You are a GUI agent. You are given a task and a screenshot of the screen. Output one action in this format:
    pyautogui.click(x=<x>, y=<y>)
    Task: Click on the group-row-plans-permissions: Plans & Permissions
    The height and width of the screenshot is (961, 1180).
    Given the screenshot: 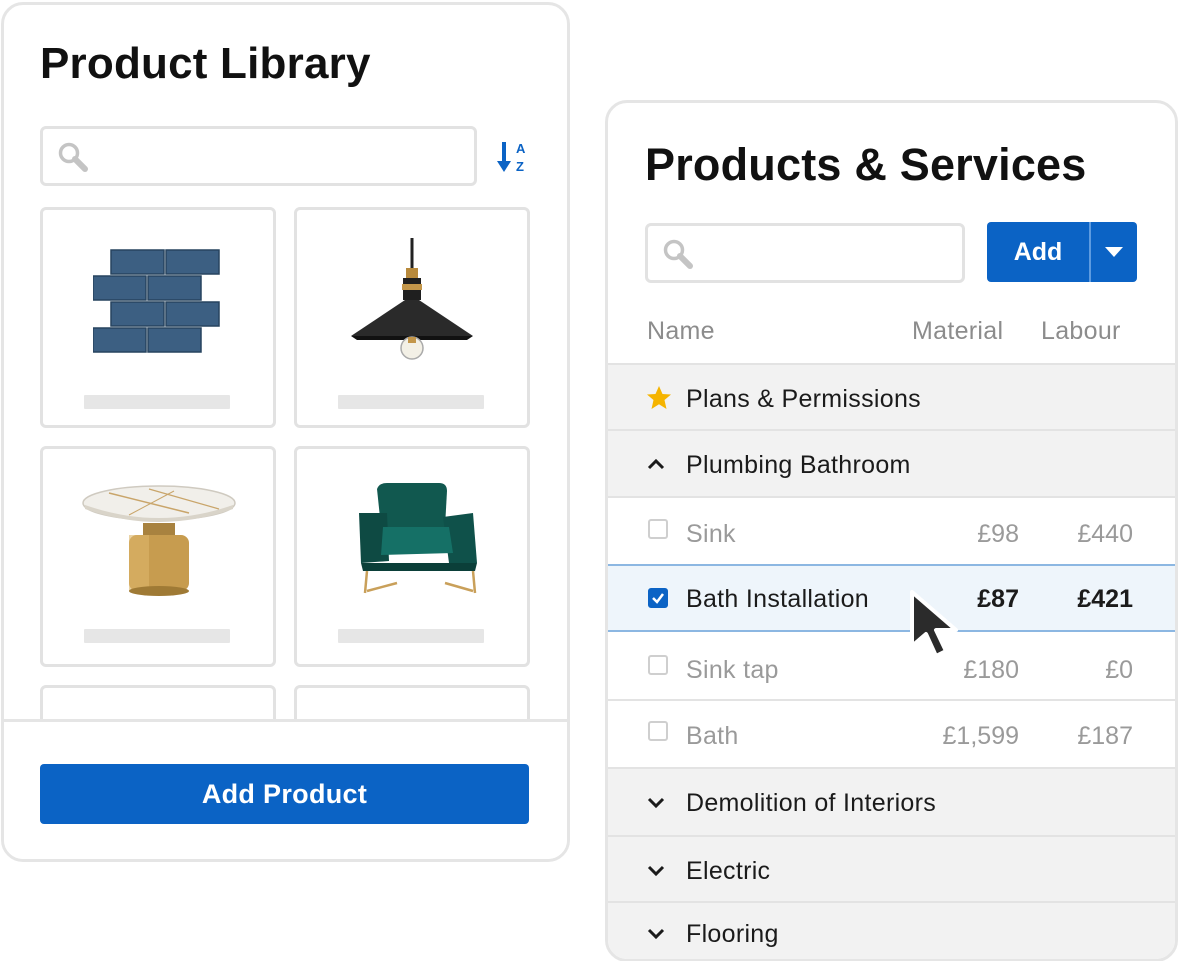 What is the action you would take?
    pyautogui.click(x=891, y=396)
    